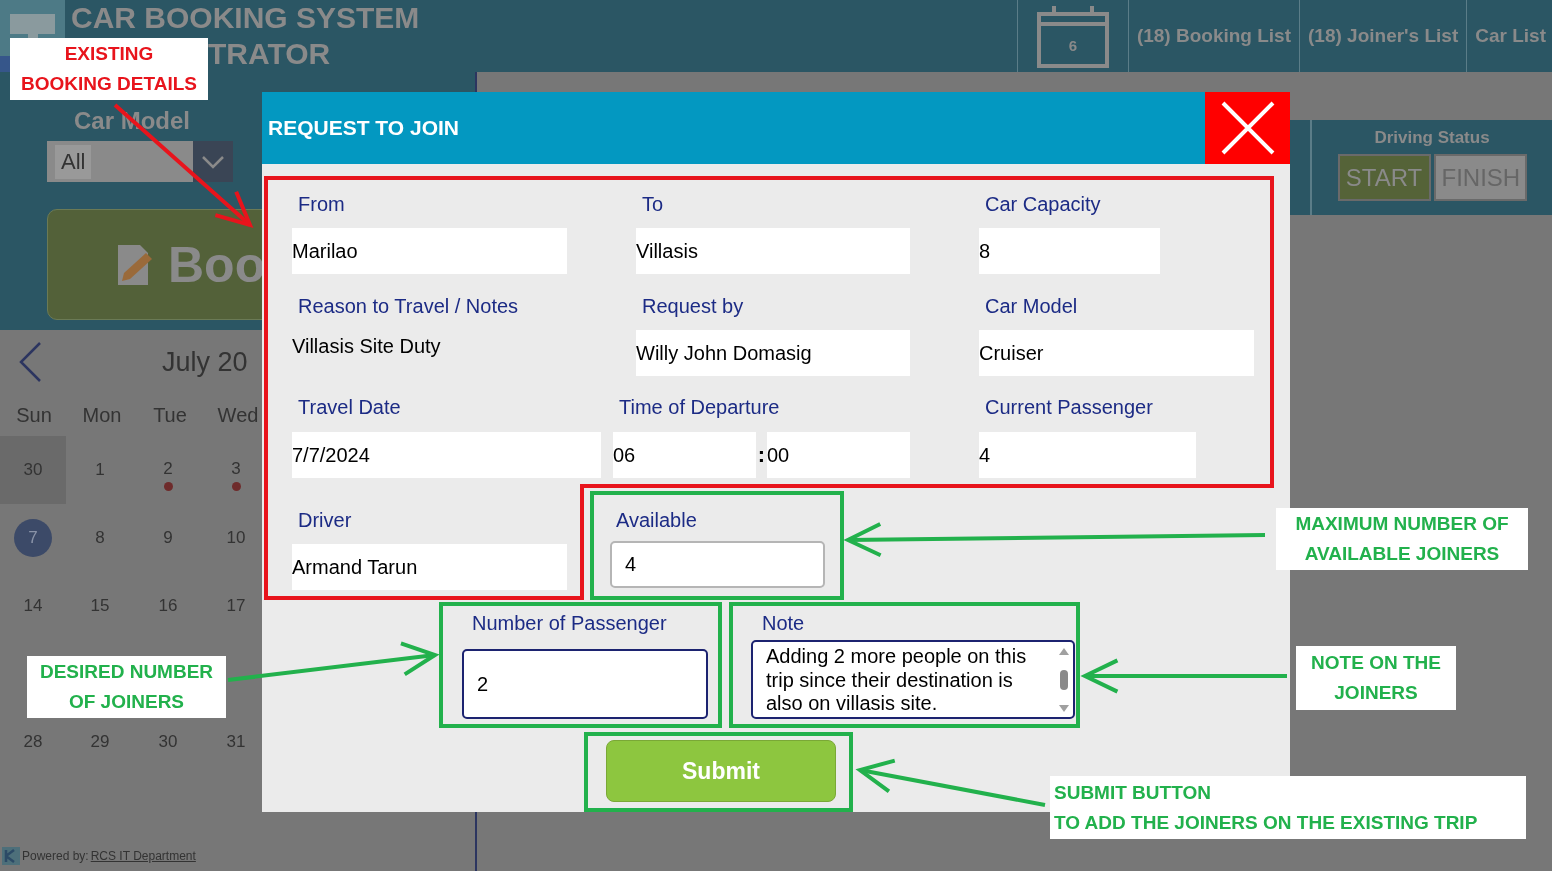 The image size is (1552, 871). I want to click on text-field: Willy John Domasig, so click(773, 353).